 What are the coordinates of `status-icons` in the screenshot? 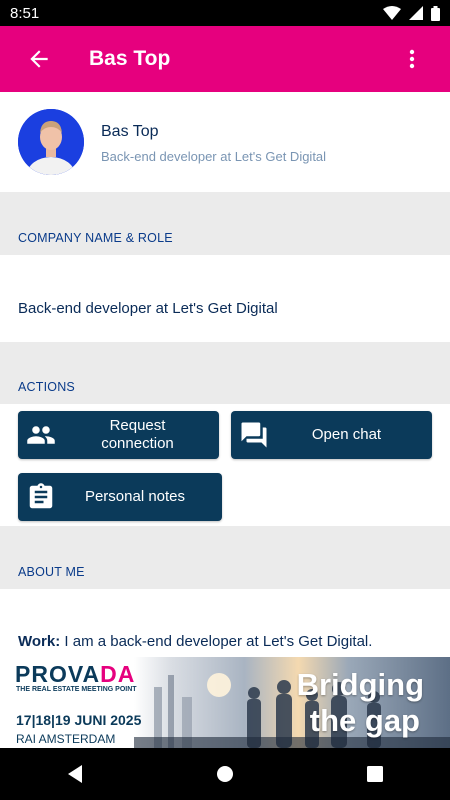 It's located at (411, 13).